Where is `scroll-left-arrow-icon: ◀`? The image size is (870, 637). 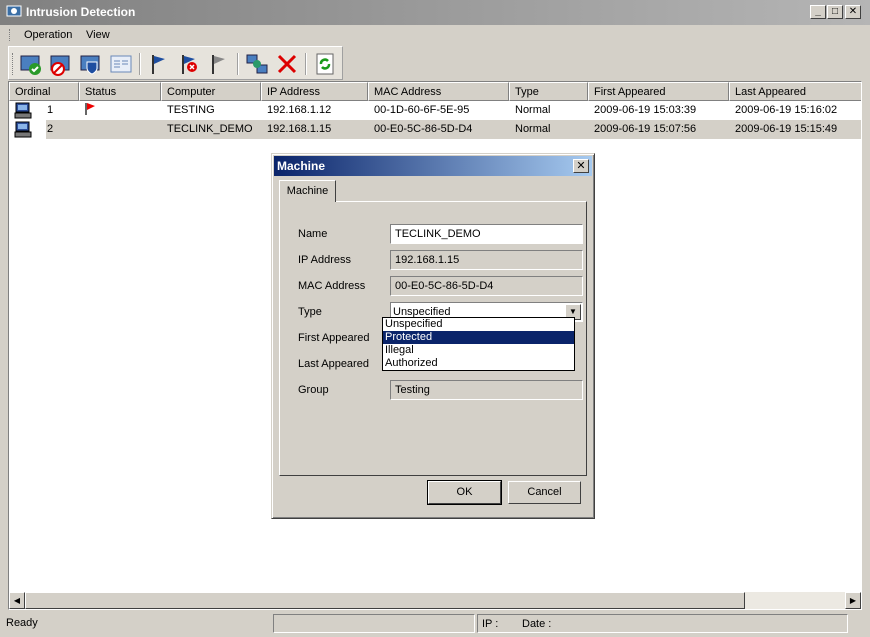
scroll-left-arrow-icon: ◀ is located at coordinates (17, 600).